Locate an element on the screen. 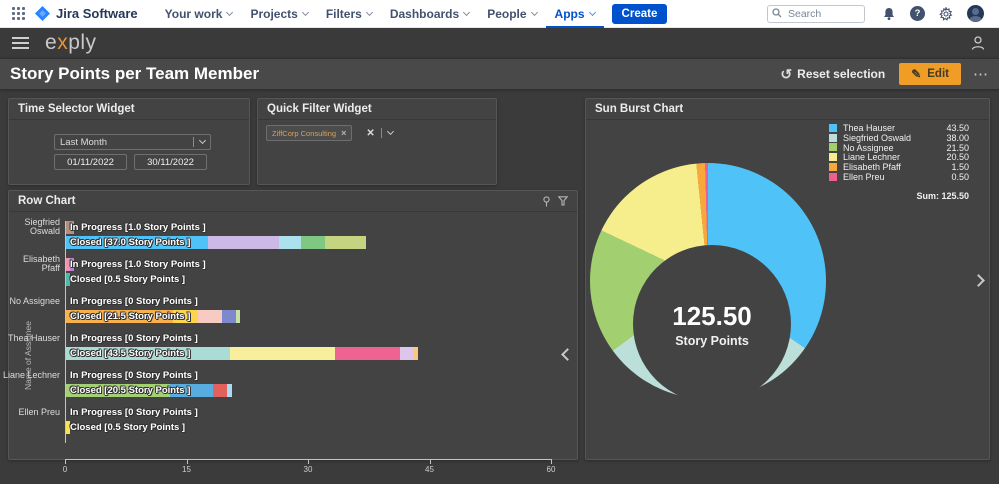  row-bar: Closed [37.0 Story Points ] is located at coordinates (309, 242).